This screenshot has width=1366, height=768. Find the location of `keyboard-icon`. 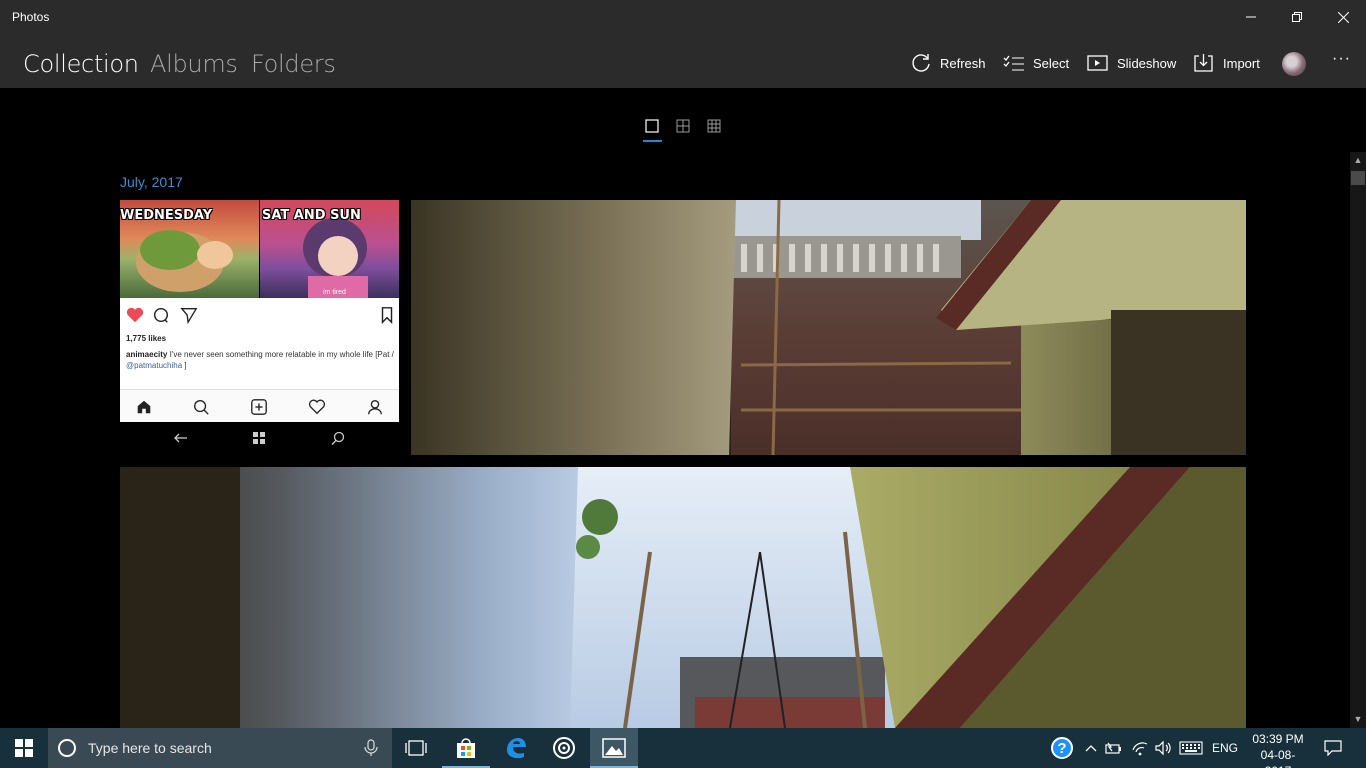

keyboard-icon is located at coordinates (1191, 748).